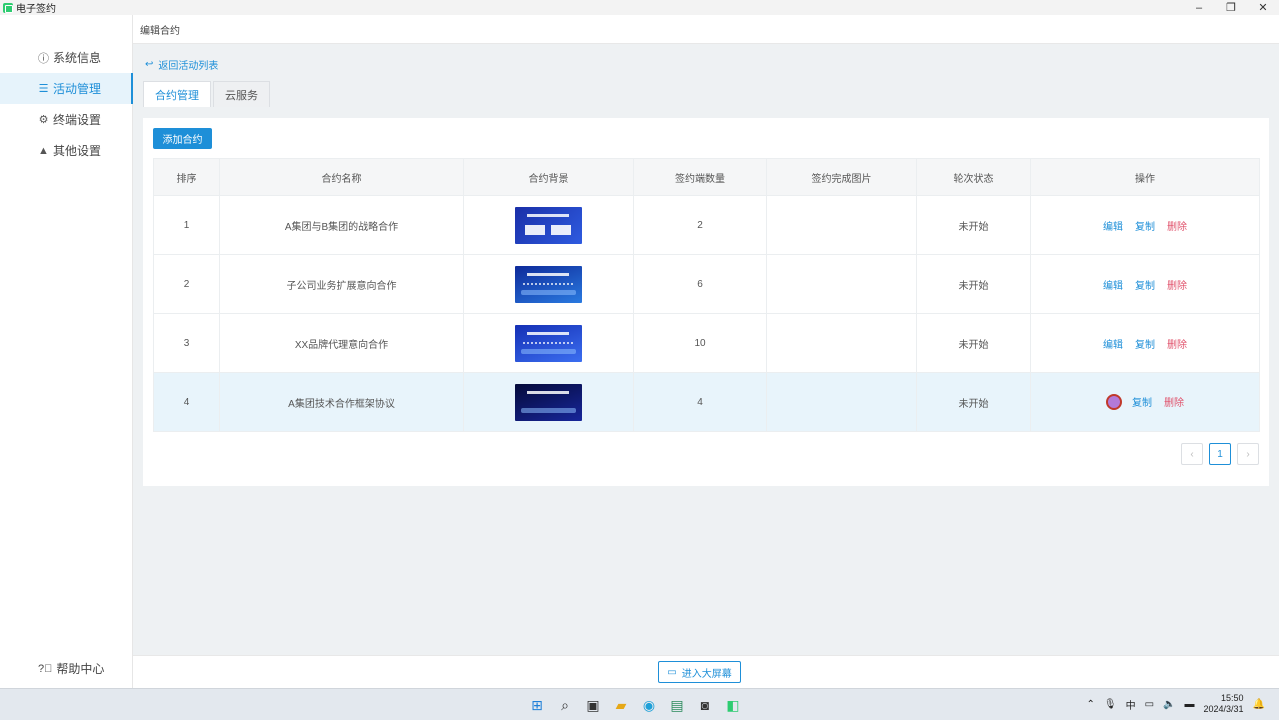 The width and height of the screenshot is (1279, 720). What do you see at coordinates (1224, 704) in the screenshot?
I see `clock: 15:50 2024/3/31` at bounding box center [1224, 704].